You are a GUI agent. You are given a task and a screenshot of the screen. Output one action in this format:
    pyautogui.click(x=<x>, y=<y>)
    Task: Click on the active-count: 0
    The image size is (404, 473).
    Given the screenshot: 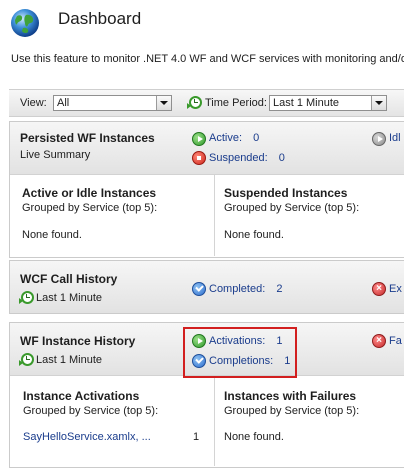 What is the action you would take?
    pyautogui.click(x=256, y=138)
    